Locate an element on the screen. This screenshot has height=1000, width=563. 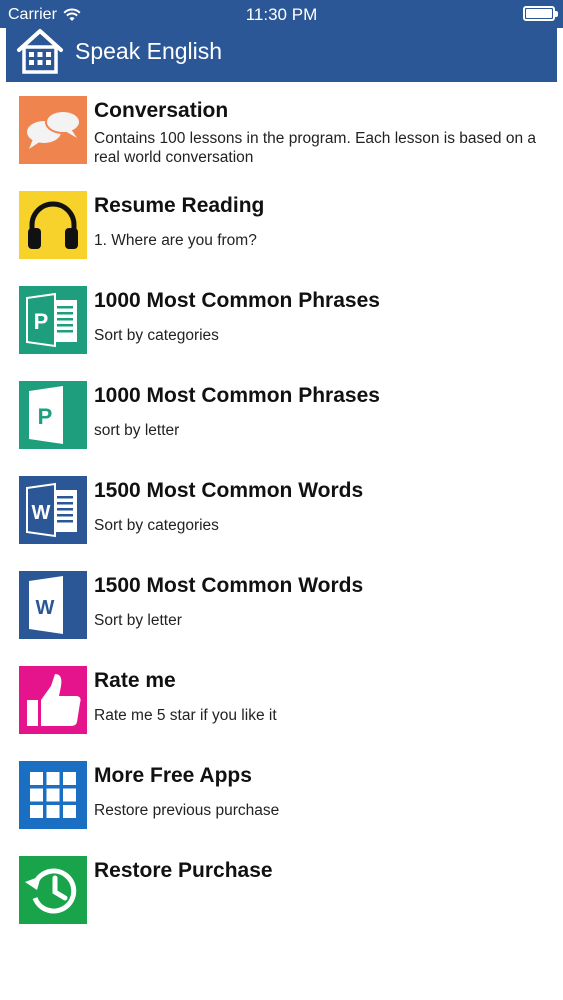
phrases-category-tile: P is located at coordinates (53, 320).